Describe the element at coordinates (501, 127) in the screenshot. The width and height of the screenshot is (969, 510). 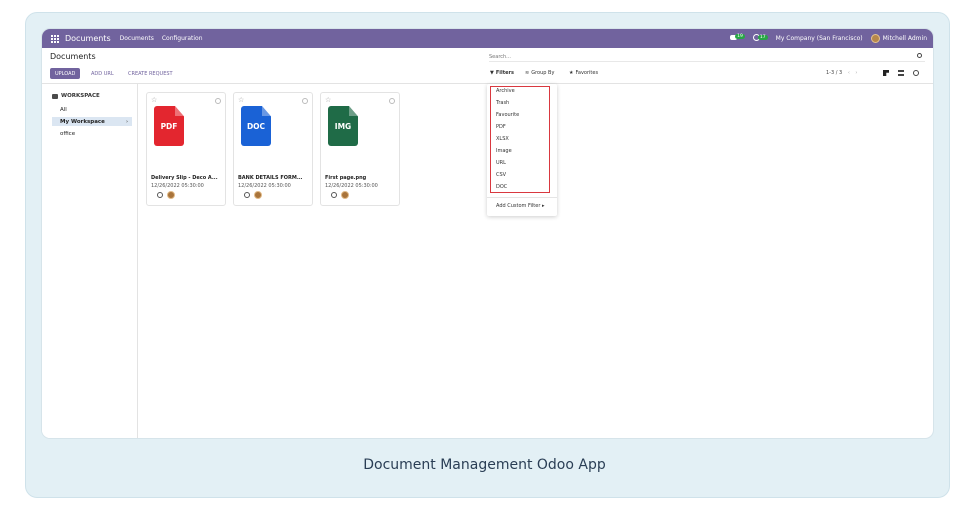
I see `filter-pdf: PDF` at that location.